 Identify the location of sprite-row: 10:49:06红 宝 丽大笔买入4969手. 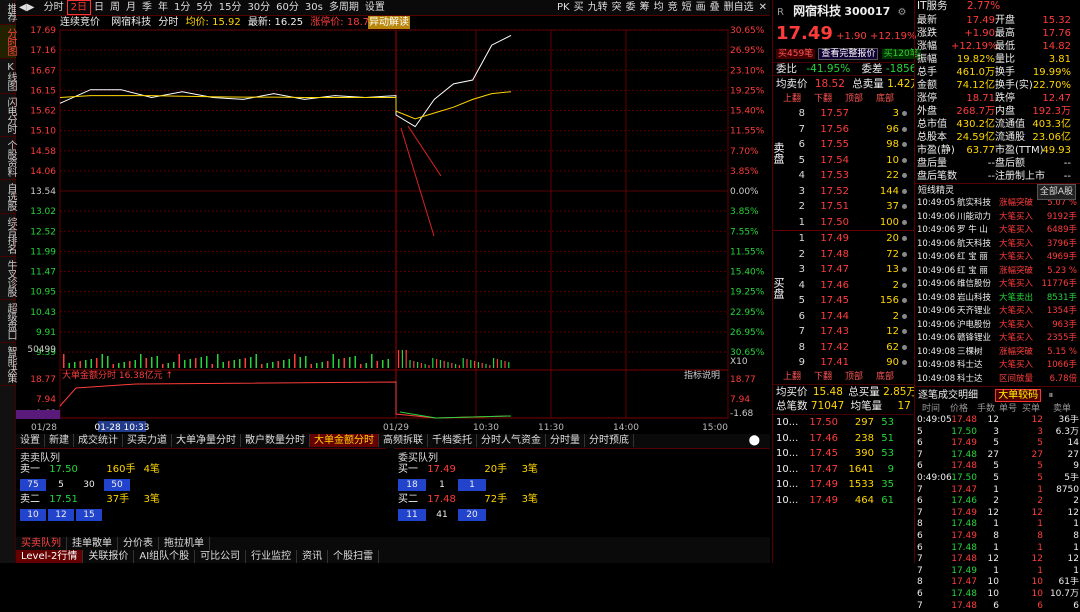
(998, 258).